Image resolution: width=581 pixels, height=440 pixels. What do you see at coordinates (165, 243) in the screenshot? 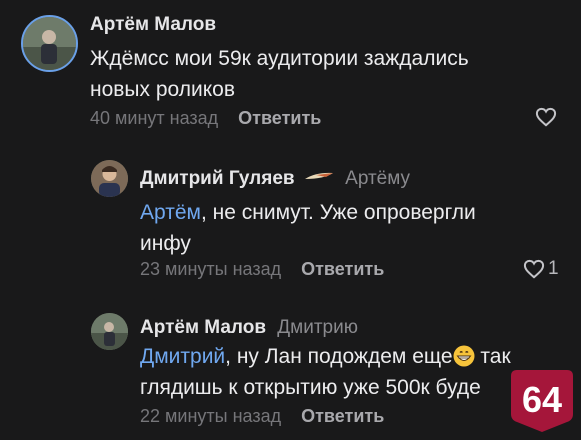
I see `comment-text-line: инфу` at bounding box center [165, 243].